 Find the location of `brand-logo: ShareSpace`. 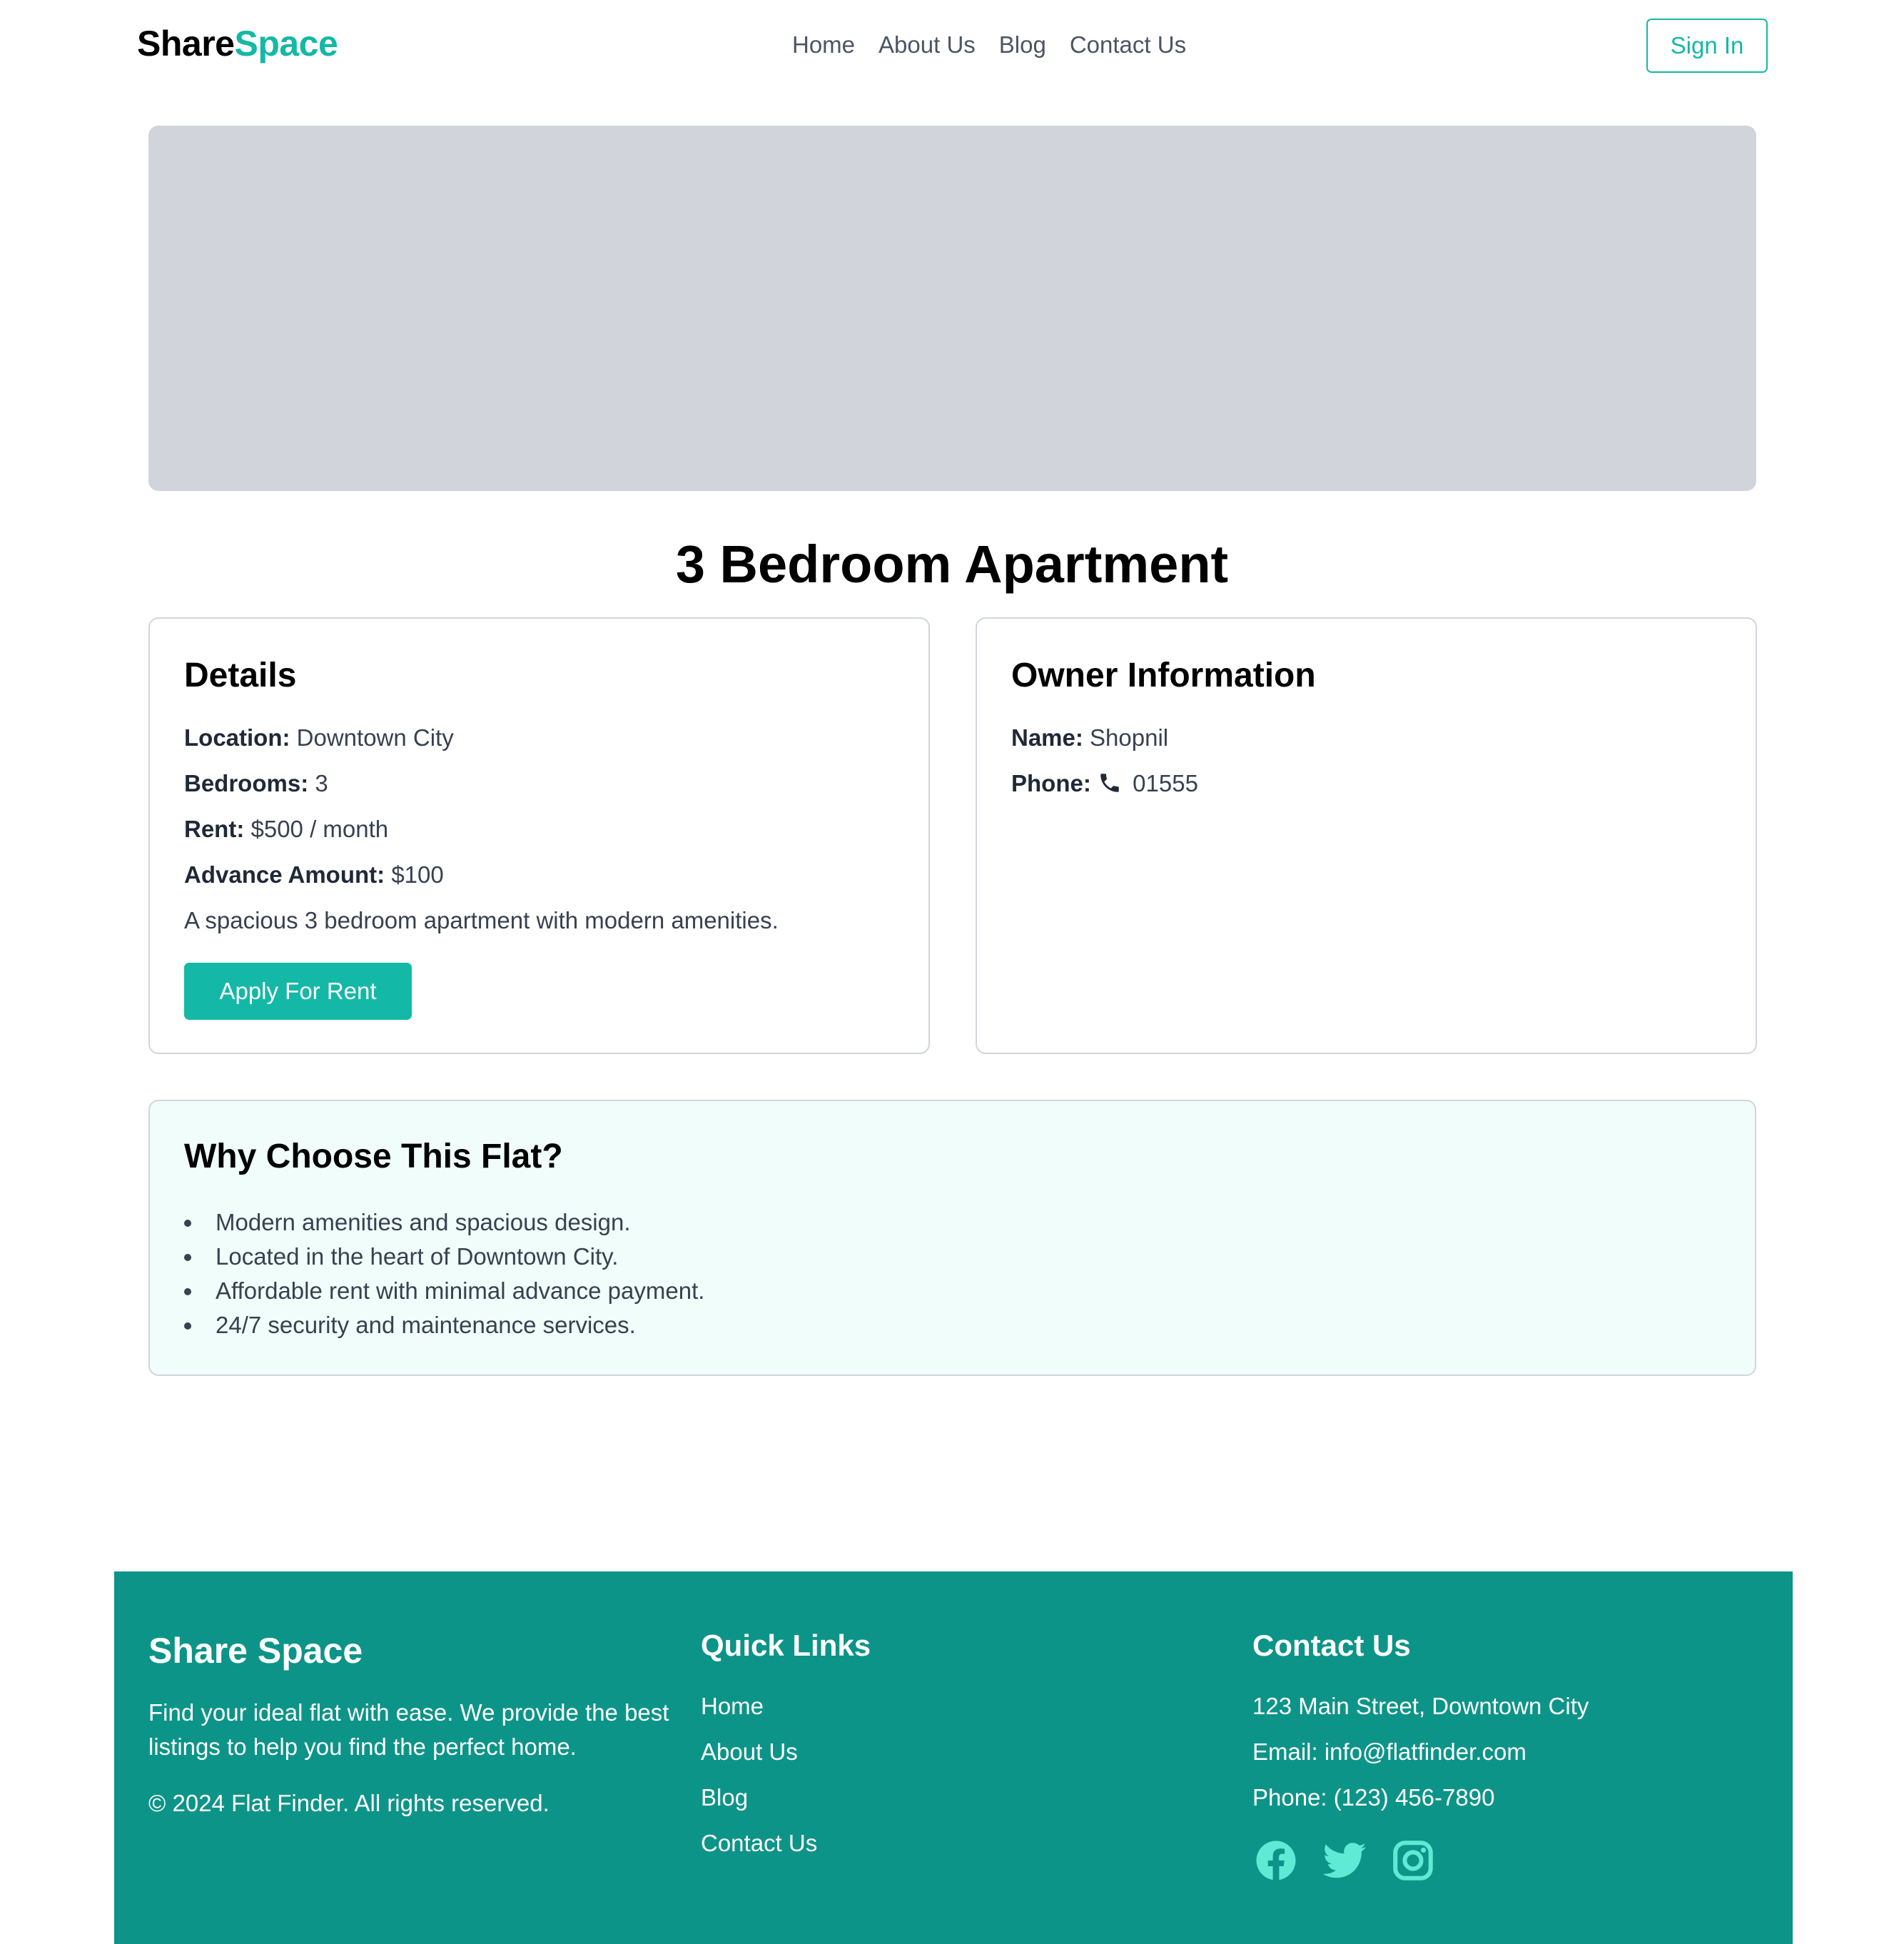

brand-logo: ShareSpace is located at coordinates (237, 43).